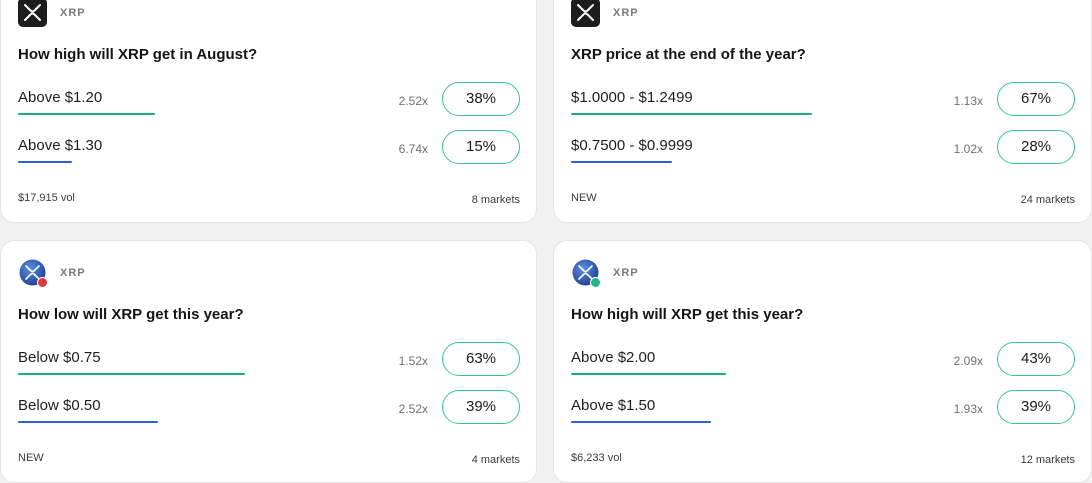  Describe the element at coordinates (613, 357) in the screenshot. I see `outcome-label: Above $2.00` at that location.